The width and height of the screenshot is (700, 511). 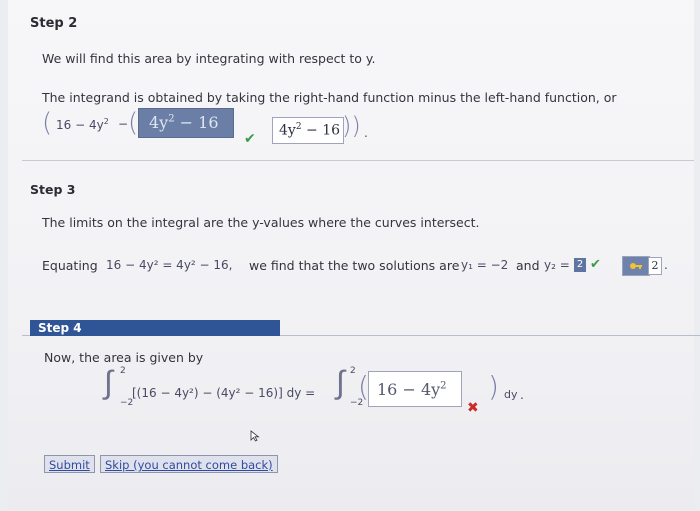 What do you see at coordinates (224, 393) in the screenshot?
I see `integrand-expression: [(16 − 4y²) − (4y² − 16)] dy =` at bounding box center [224, 393].